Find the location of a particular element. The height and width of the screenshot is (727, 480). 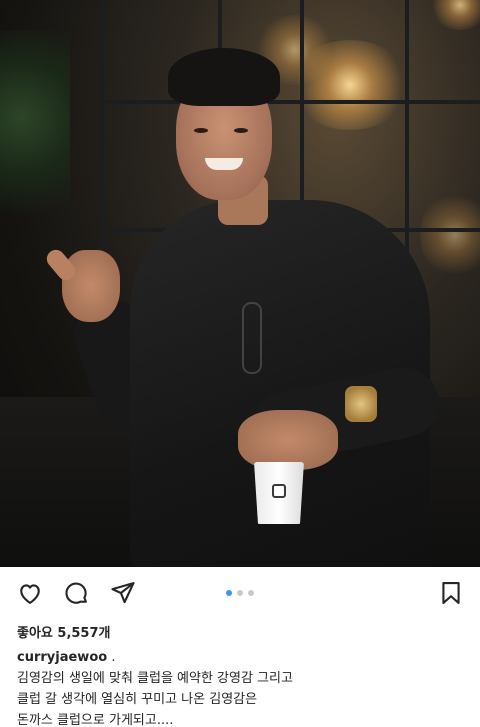

save-button is located at coordinates (451, 593).